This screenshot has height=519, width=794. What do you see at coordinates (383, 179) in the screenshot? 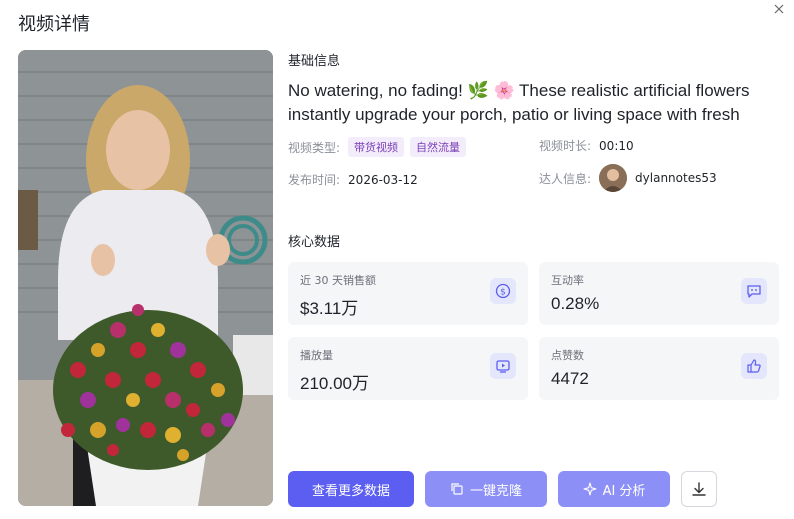
I see `publish-date: 2026-03-12` at bounding box center [383, 179].